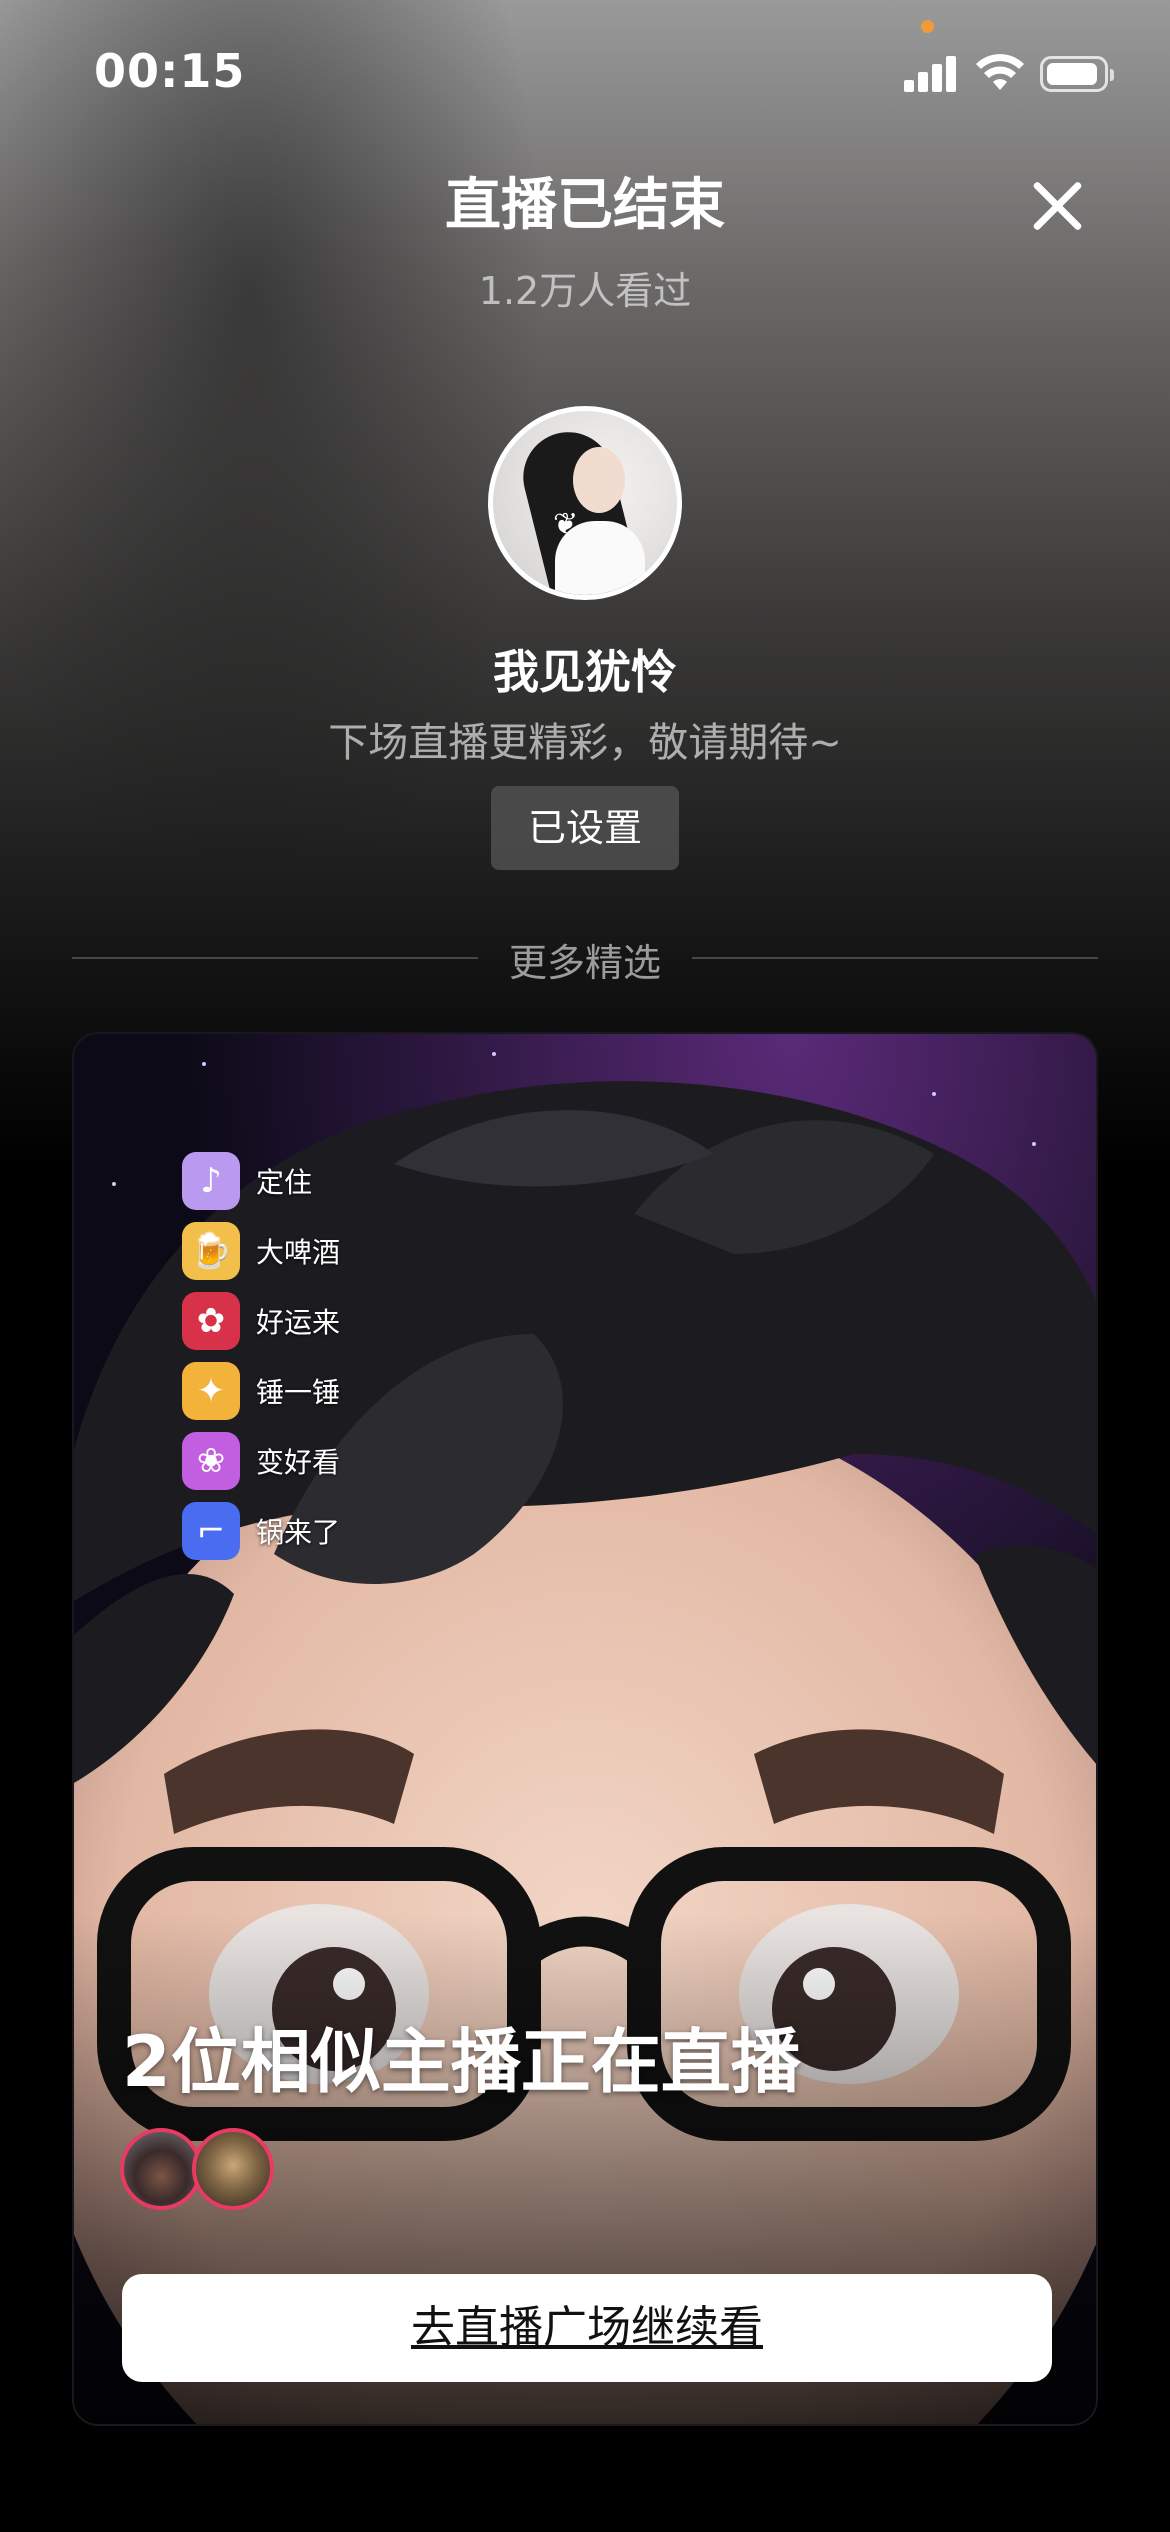 This screenshot has height=2532, width=1170. I want to click on anchor-name: 我见犹怜, so click(585, 672).